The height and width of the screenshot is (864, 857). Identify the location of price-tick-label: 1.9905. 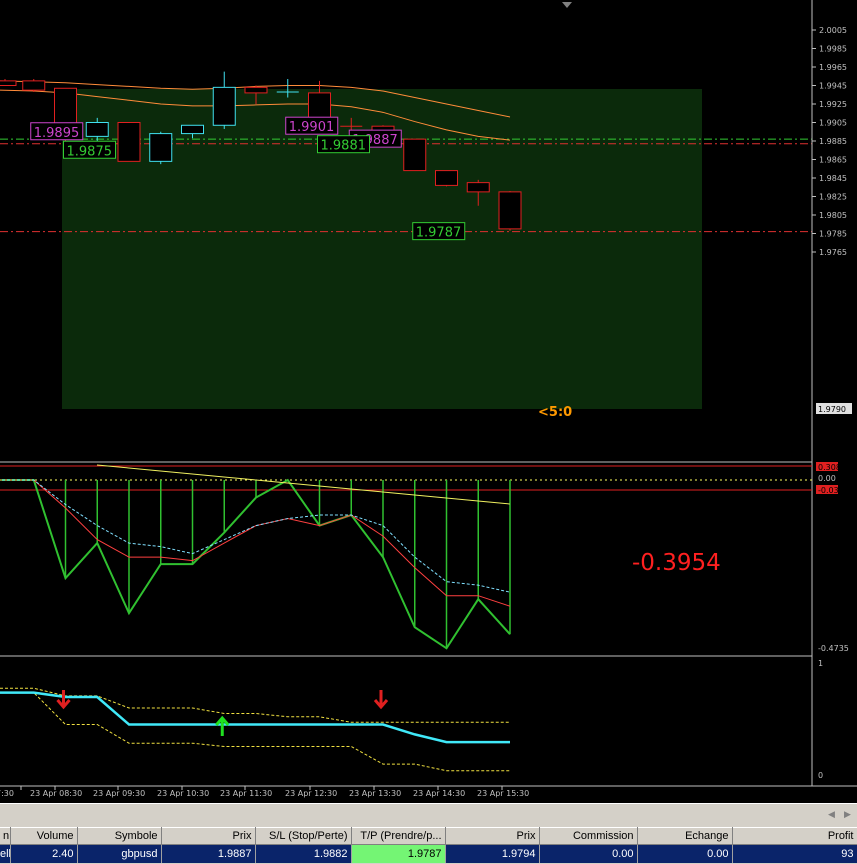
(833, 123).